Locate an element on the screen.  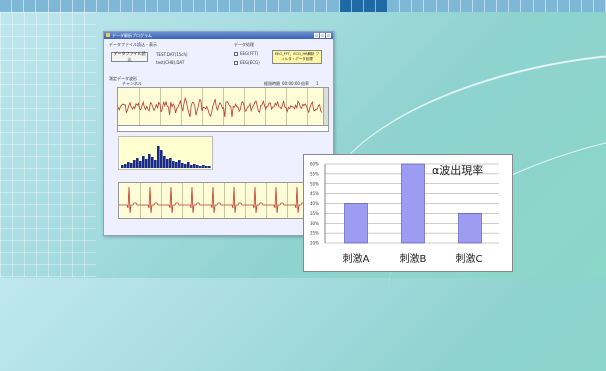
file-info-text: test(CH8).DAT is located at coordinates (170, 62).